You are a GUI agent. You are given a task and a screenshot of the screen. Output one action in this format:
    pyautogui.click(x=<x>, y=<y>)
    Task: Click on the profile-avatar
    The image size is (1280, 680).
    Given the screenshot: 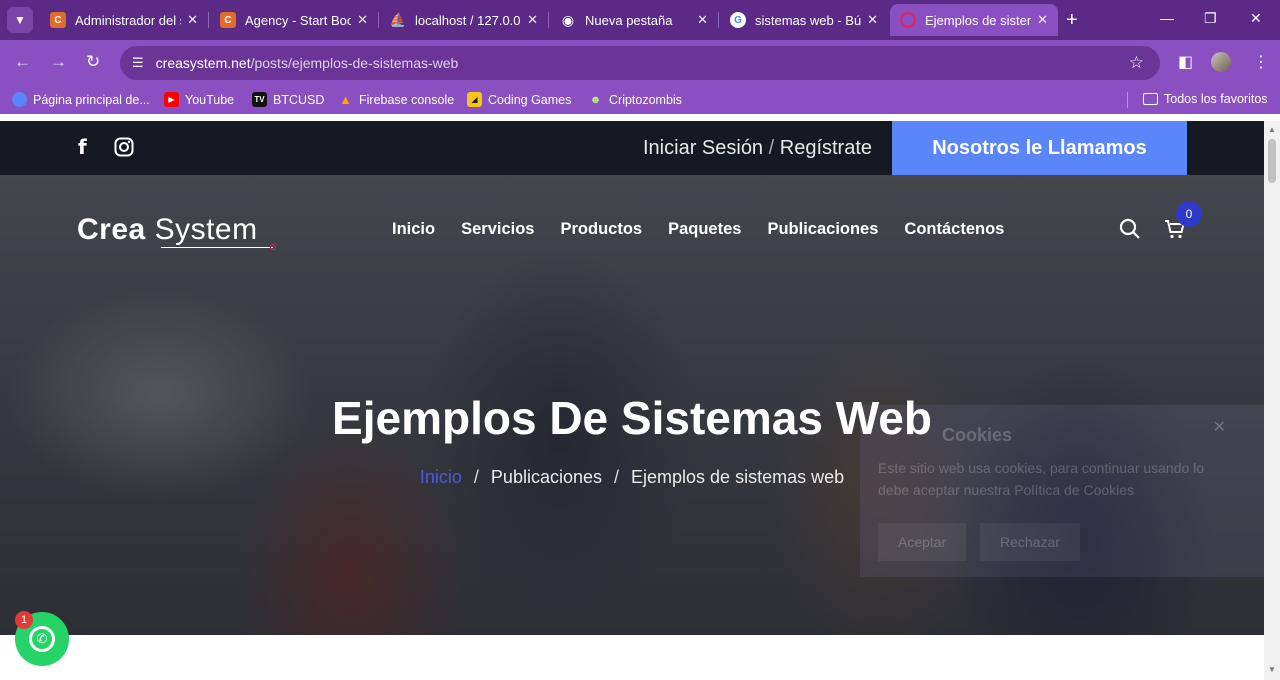 What is the action you would take?
    pyautogui.click(x=1221, y=62)
    